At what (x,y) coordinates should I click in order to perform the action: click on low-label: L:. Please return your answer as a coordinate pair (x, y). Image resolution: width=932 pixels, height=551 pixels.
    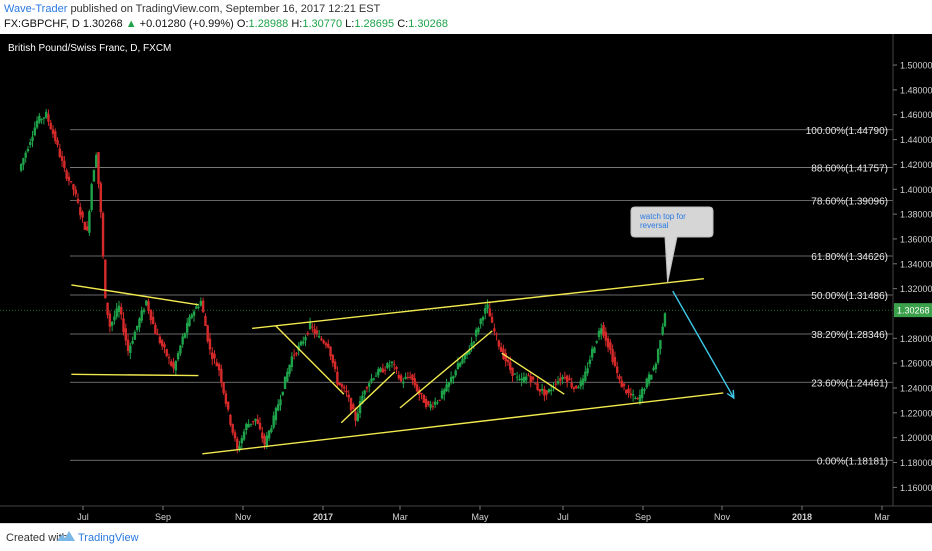
    Looking at the image, I should click on (350, 24).